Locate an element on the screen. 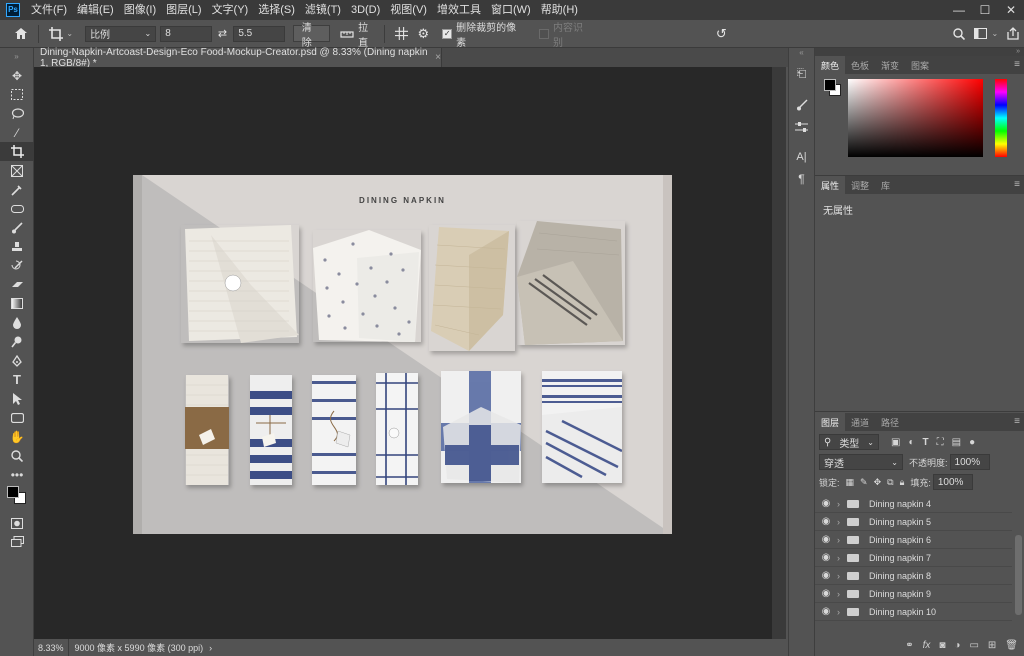  paragraph-panel-icon: ¶ is located at coordinates (801, 179).